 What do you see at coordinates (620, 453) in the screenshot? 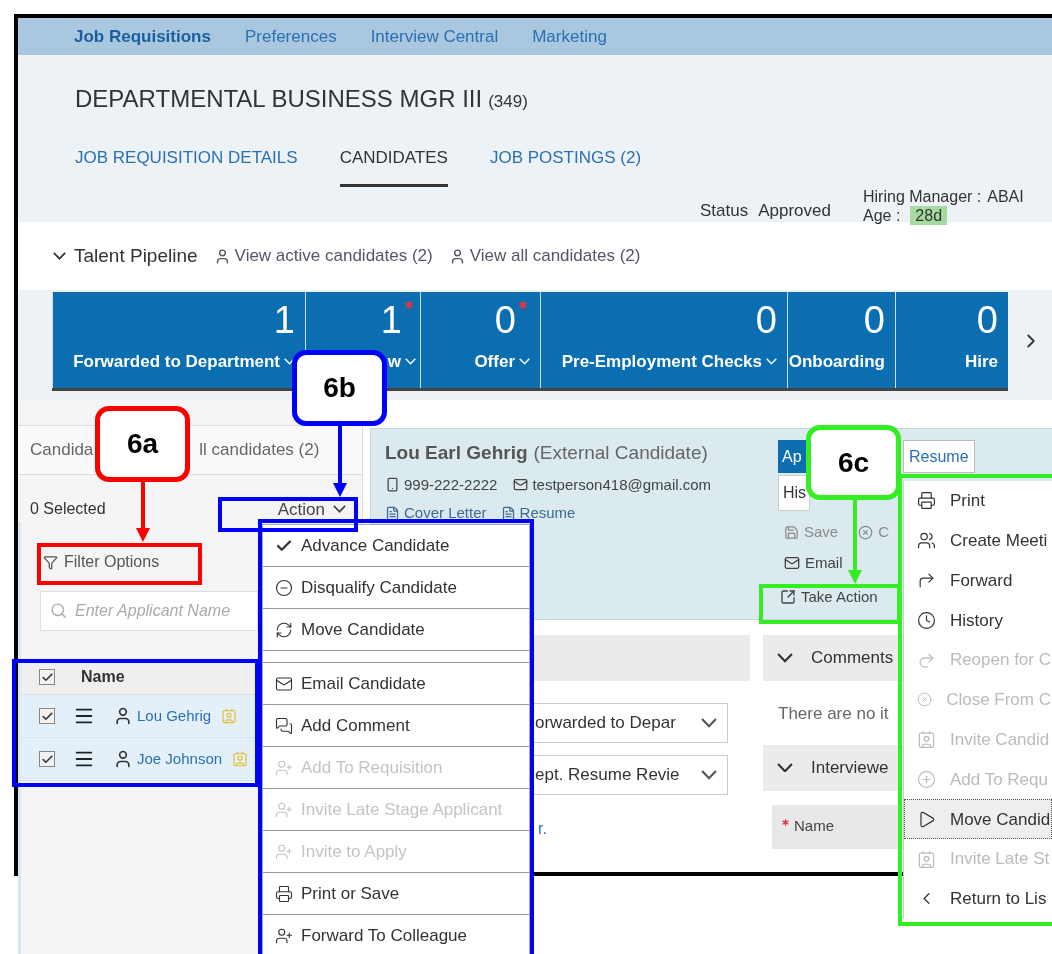
I see `candidate-type: (External Candidate)` at bounding box center [620, 453].